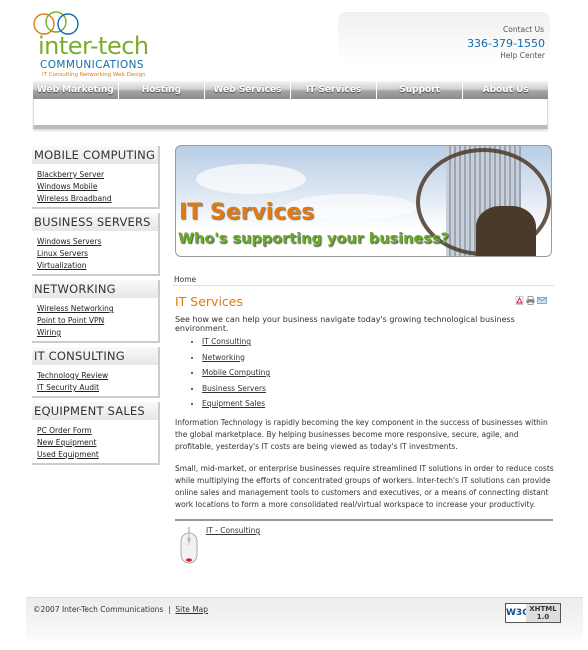  Describe the element at coordinates (93, 46) in the screenshot. I see `logo-wordmark: inter-tech` at that location.